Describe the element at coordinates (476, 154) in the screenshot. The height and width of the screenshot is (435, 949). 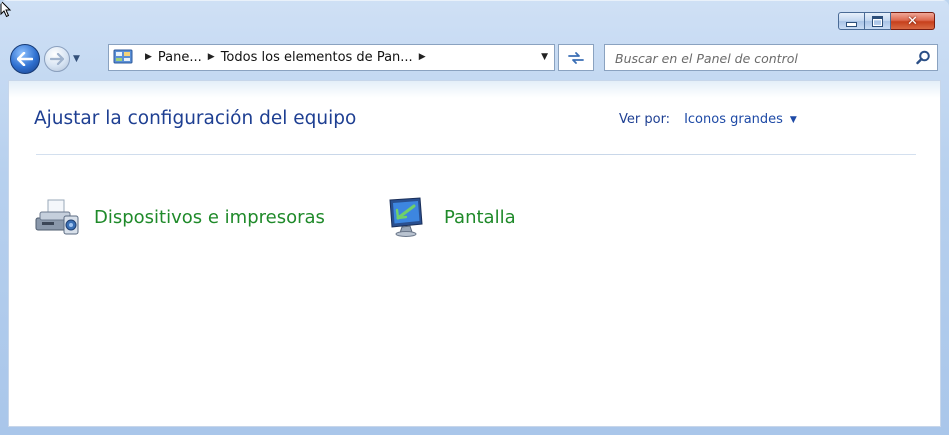
I see `divider` at that location.